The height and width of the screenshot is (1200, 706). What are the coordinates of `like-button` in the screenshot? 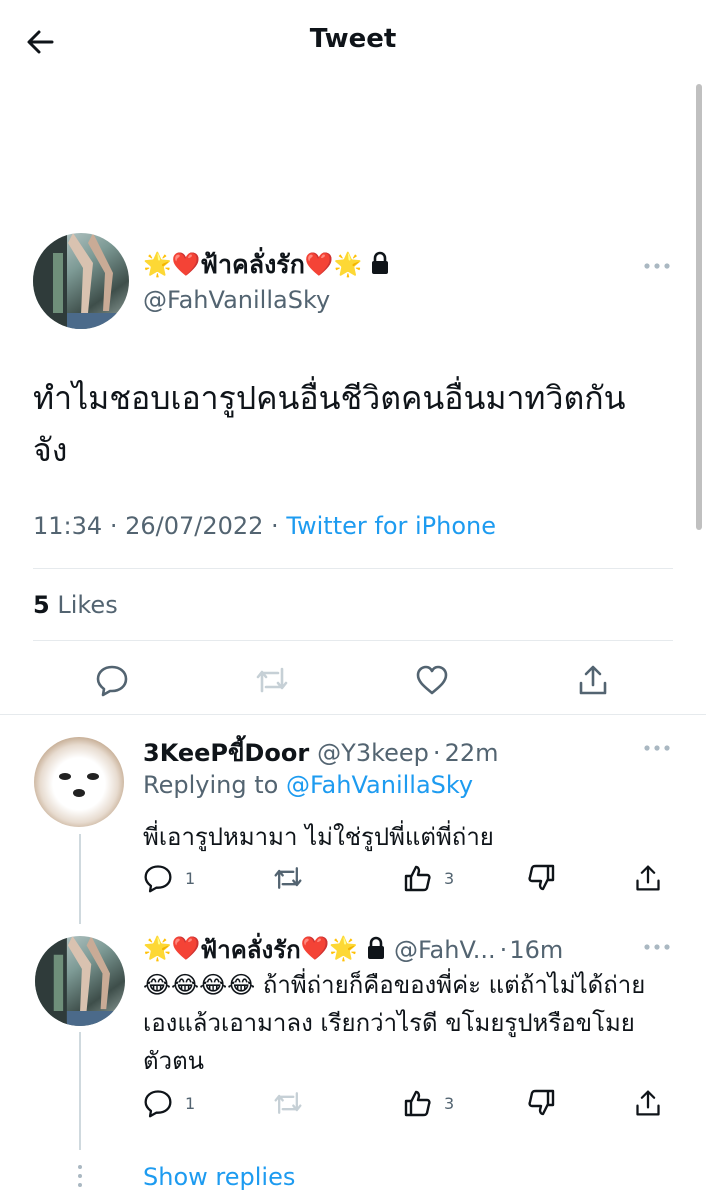 It's located at (432, 680).